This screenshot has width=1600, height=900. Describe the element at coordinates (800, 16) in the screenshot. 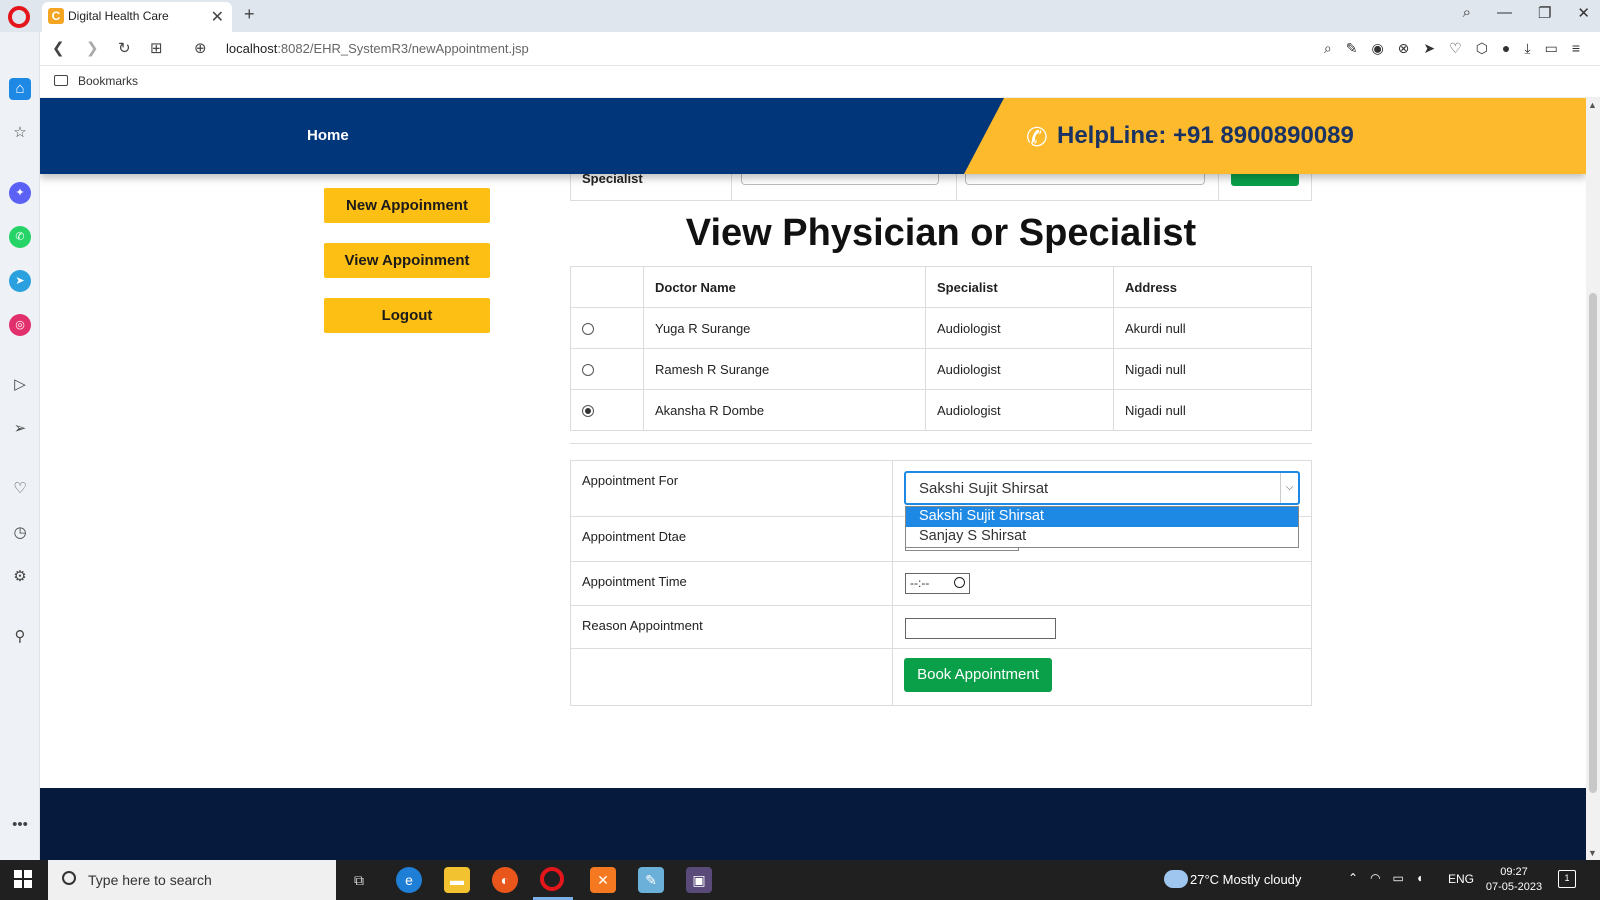

I see `browser-tab-bar: C Digital Health Care ✕ + ⌕ — ❐ ✕` at that location.